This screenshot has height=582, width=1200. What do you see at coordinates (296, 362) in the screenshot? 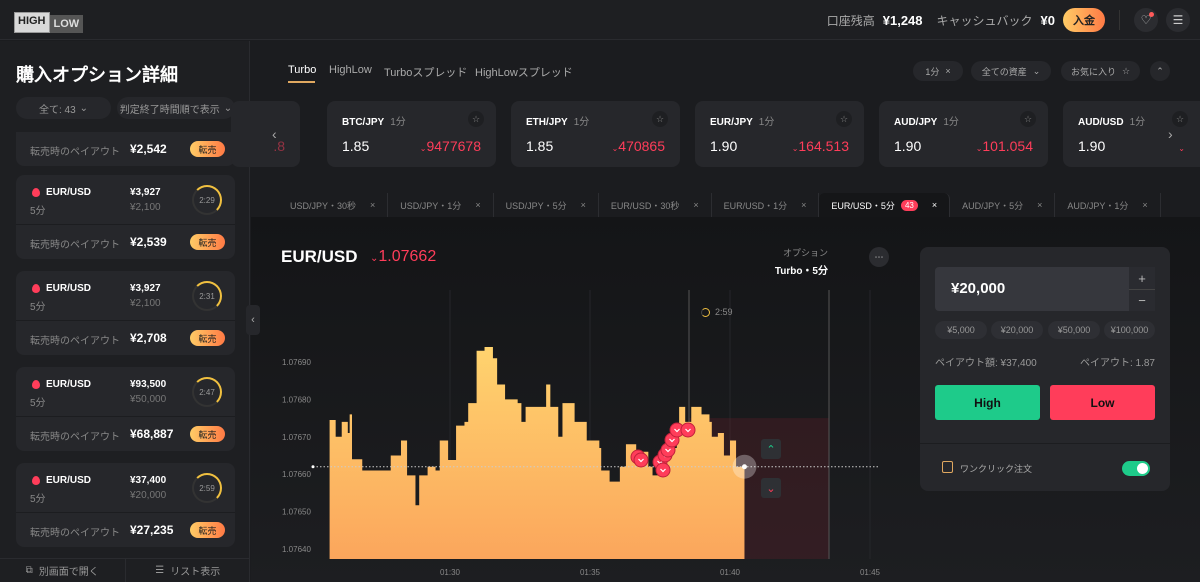
I see `y-tick-label: 1.07690` at bounding box center [296, 362].